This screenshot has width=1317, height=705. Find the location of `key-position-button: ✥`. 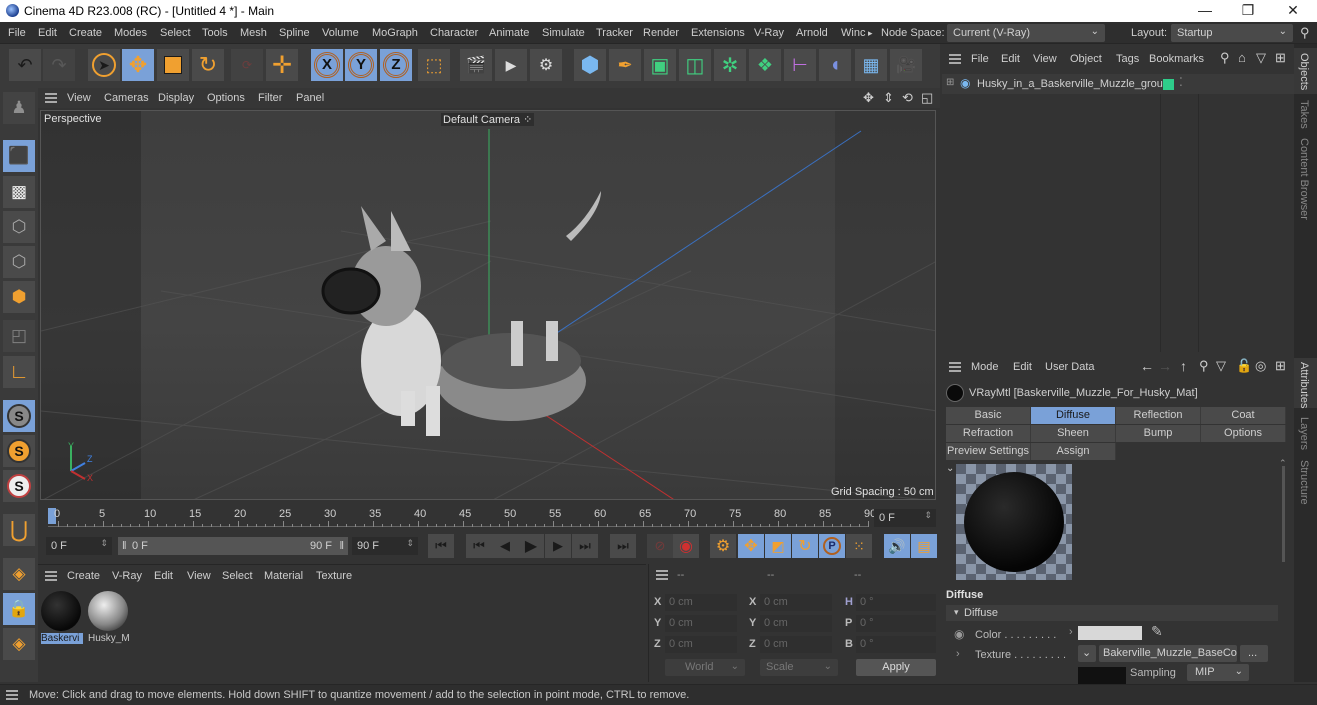

key-position-button: ✥ is located at coordinates (751, 546).